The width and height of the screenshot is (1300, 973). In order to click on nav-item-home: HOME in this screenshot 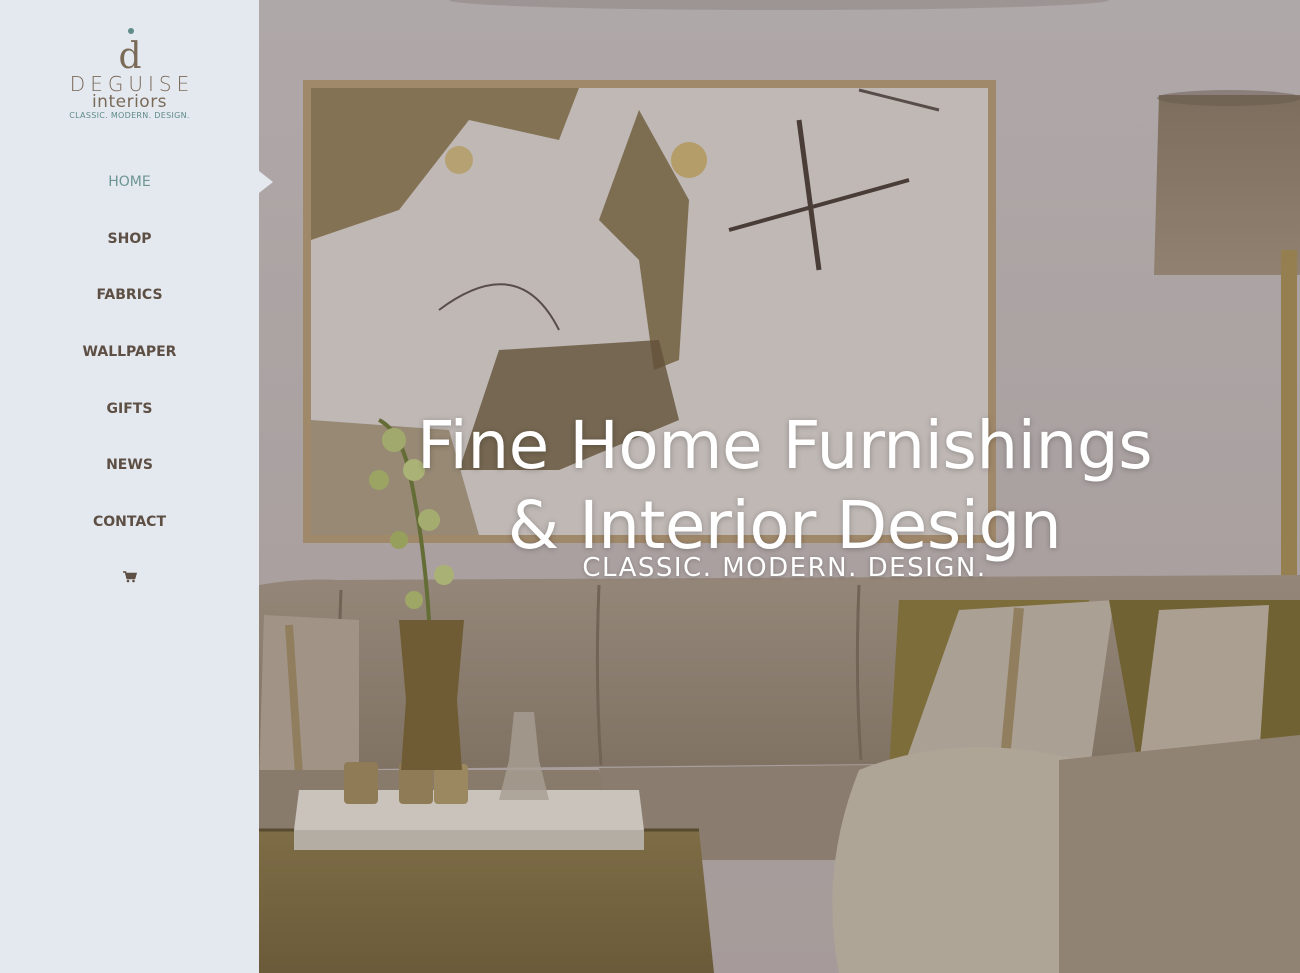, I will do `click(136, 190)`.